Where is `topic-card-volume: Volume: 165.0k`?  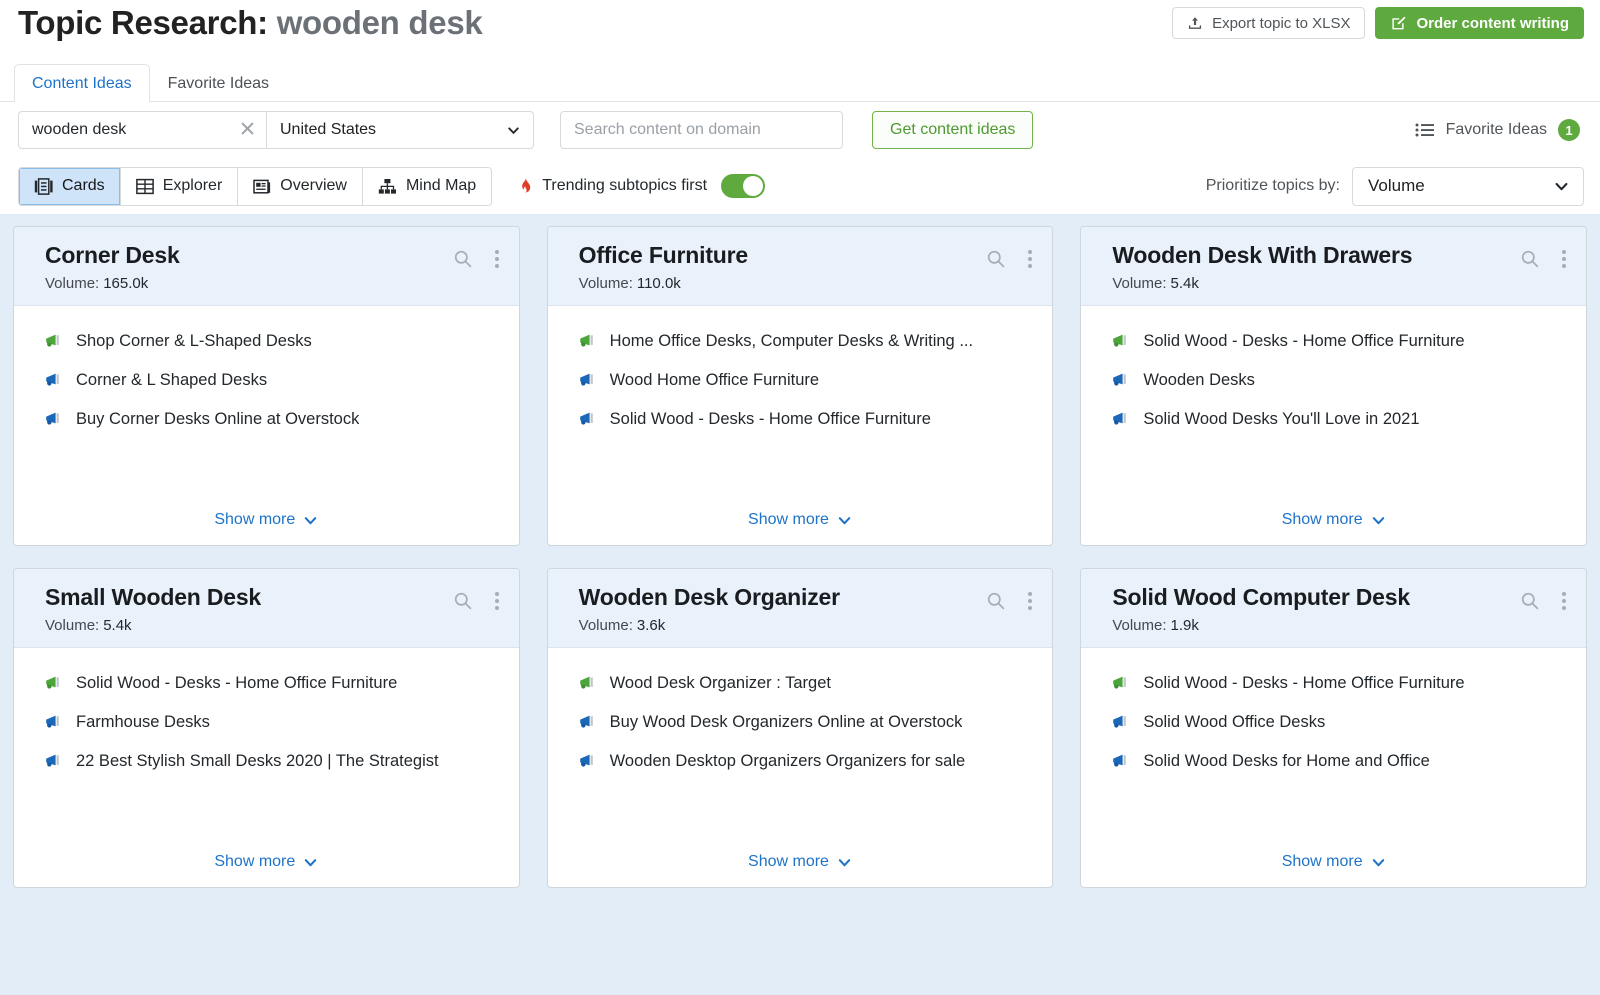
topic-card-volume: Volume: 165.0k is located at coordinates (112, 283).